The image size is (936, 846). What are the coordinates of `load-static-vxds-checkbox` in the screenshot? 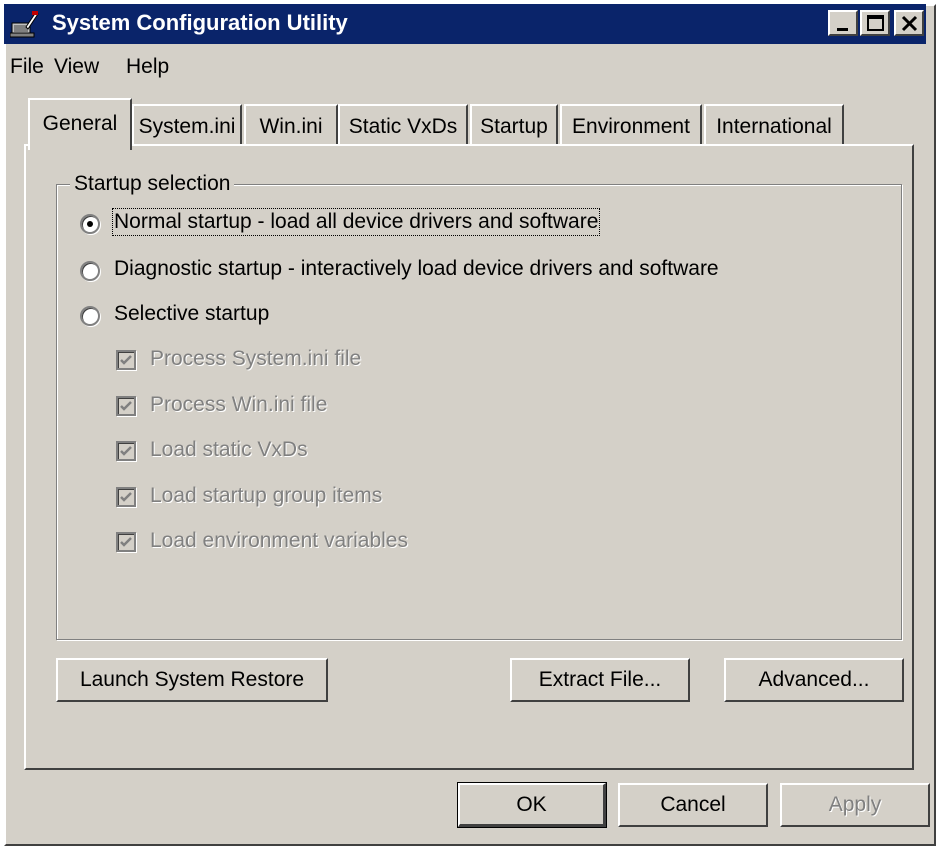 It's located at (126, 451).